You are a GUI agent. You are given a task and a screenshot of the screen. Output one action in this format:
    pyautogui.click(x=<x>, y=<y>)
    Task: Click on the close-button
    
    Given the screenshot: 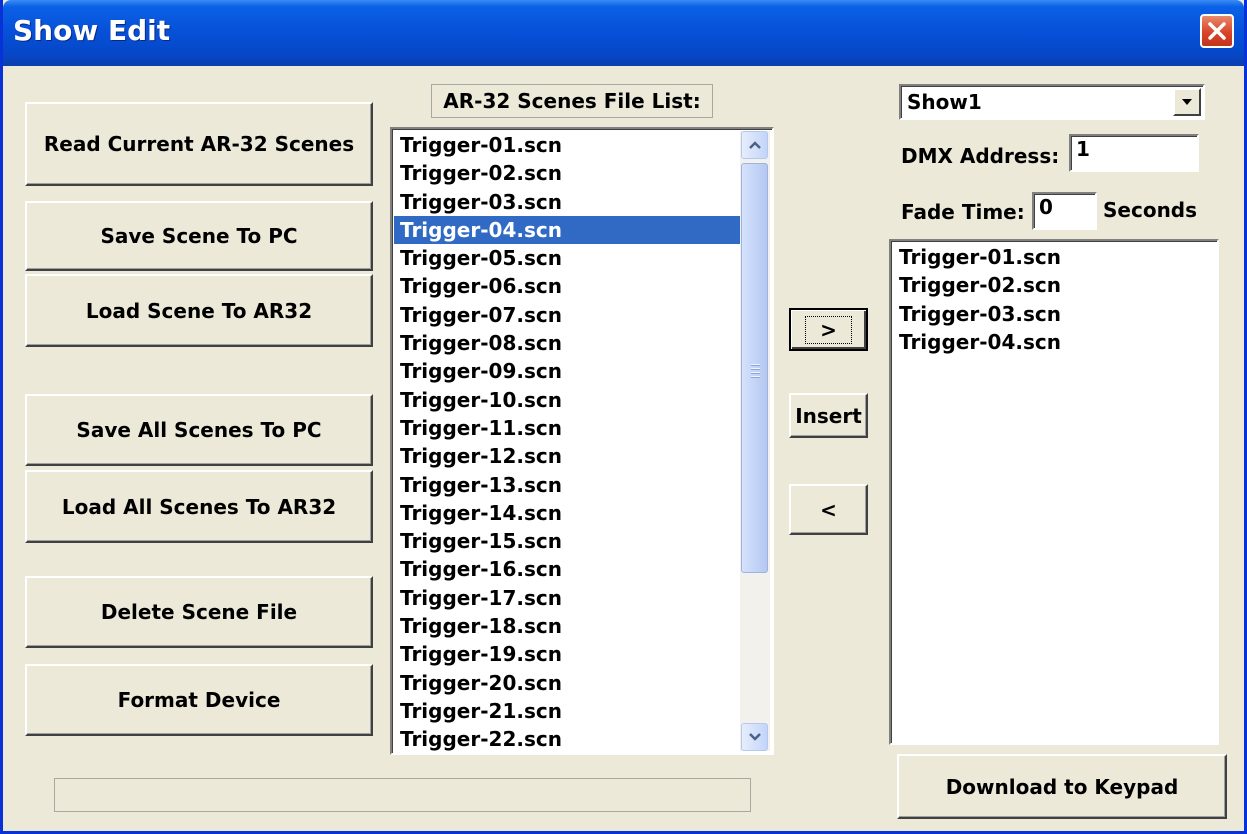 What is the action you would take?
    pyautogui.click(x=1217, y=31)
    